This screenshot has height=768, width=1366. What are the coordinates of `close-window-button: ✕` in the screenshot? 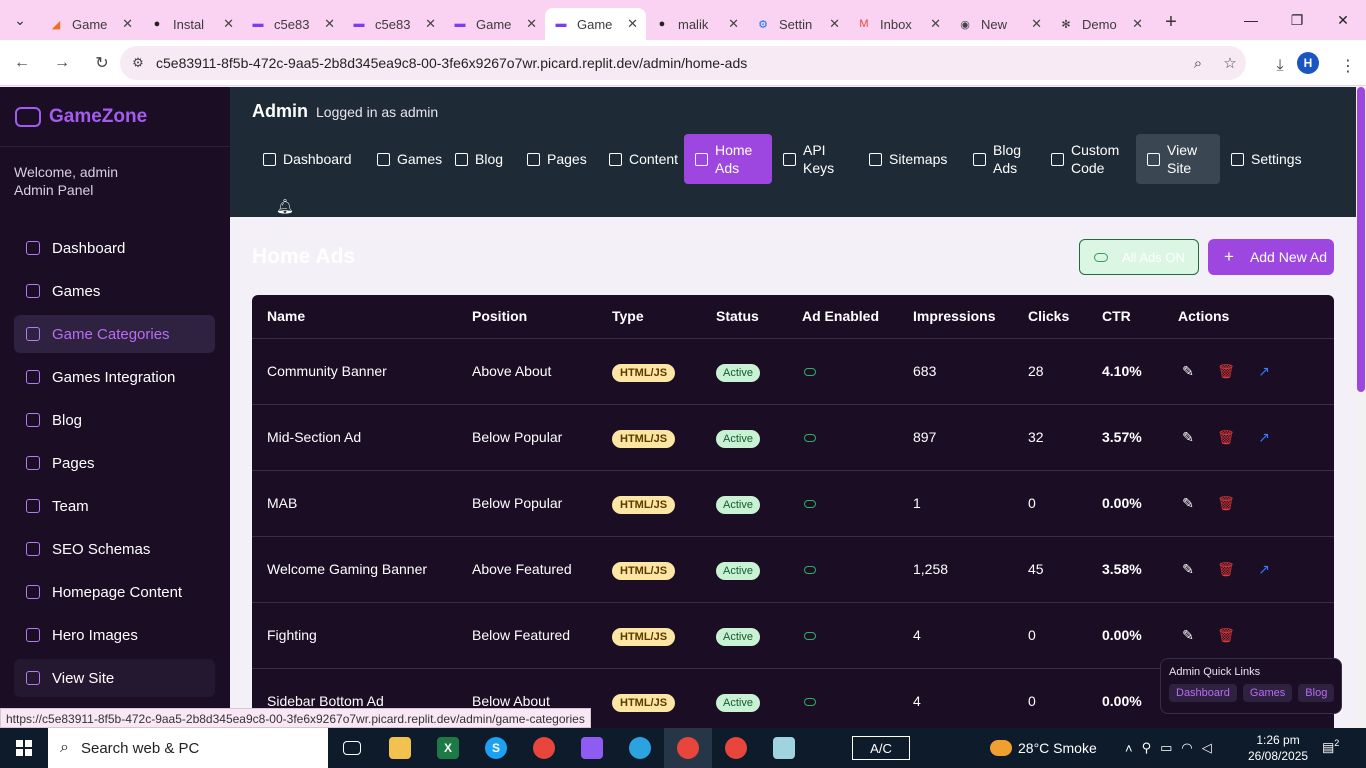 It's located at (1343, 20).